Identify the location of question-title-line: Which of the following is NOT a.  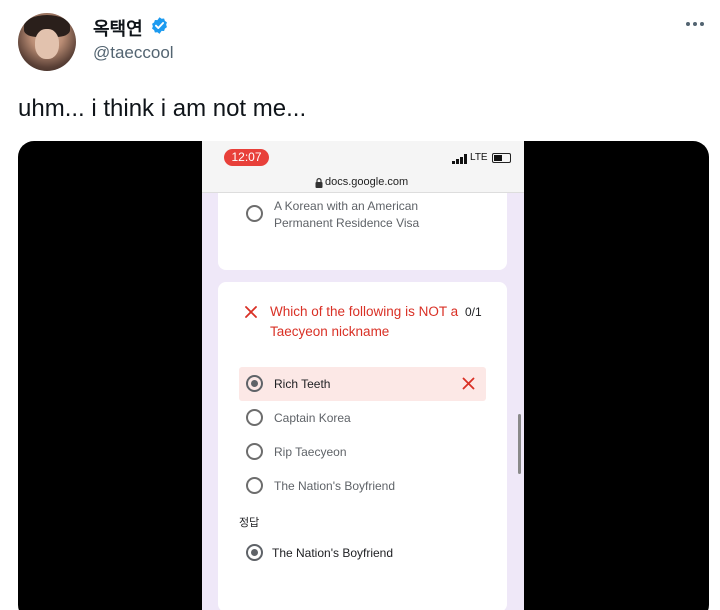
(364, 311).